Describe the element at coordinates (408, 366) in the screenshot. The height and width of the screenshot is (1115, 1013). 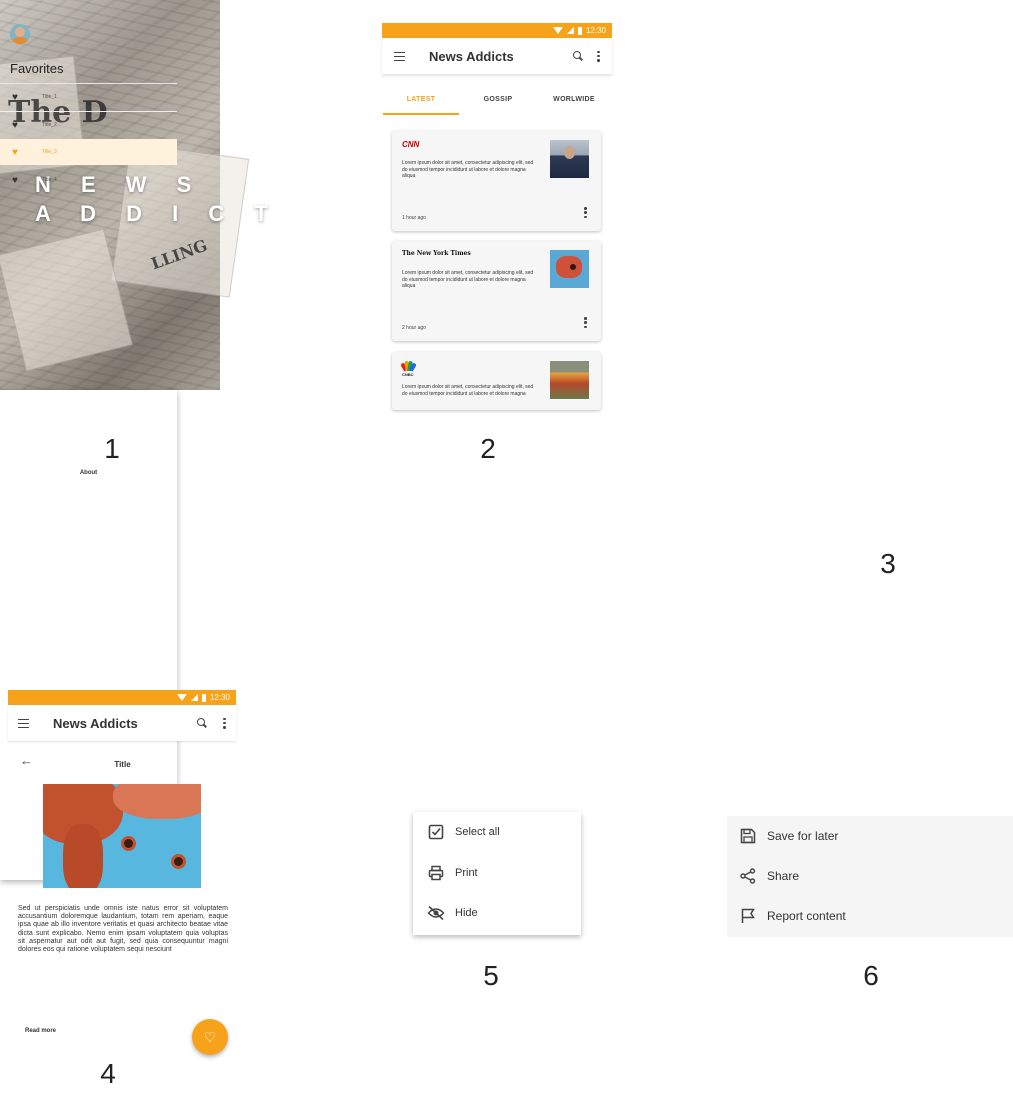
I see `peacock-logo-icon` at that location.